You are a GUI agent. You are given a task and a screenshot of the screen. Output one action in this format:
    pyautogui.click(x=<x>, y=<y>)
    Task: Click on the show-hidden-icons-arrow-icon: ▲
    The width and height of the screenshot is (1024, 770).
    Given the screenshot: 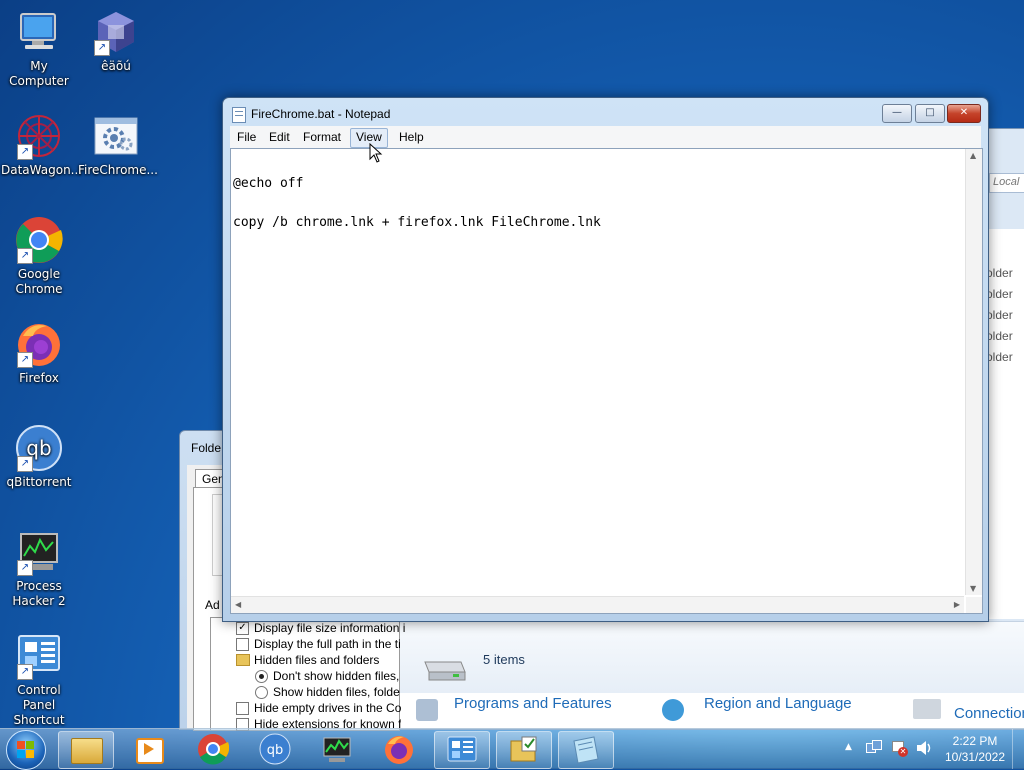 What is the action you would take?
    pyautogui.click(x=848, y=747)
    